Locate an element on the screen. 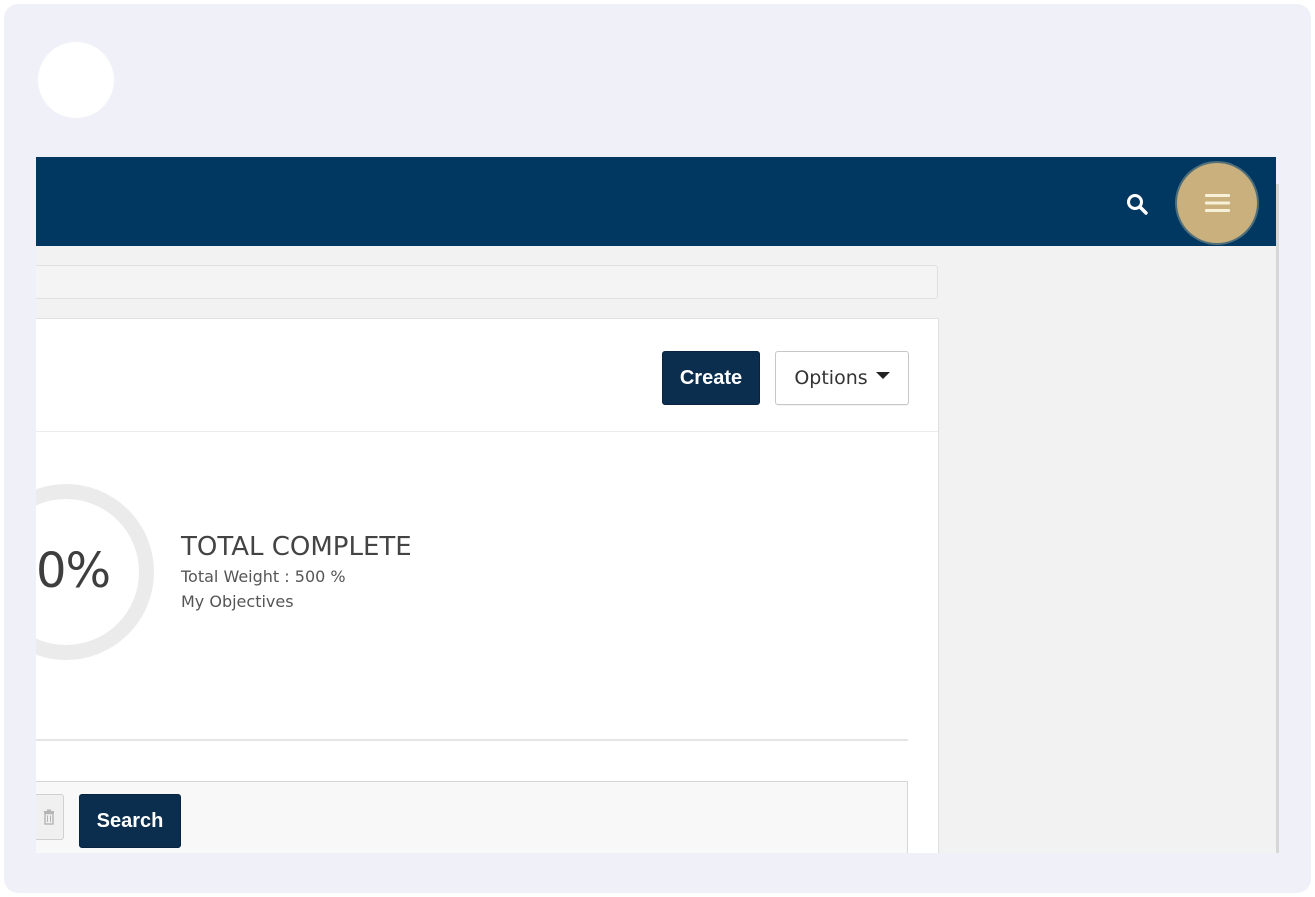 This screenshot has height=897, width=1315. progress-percent: 0% is located at coordinates (73, 571).